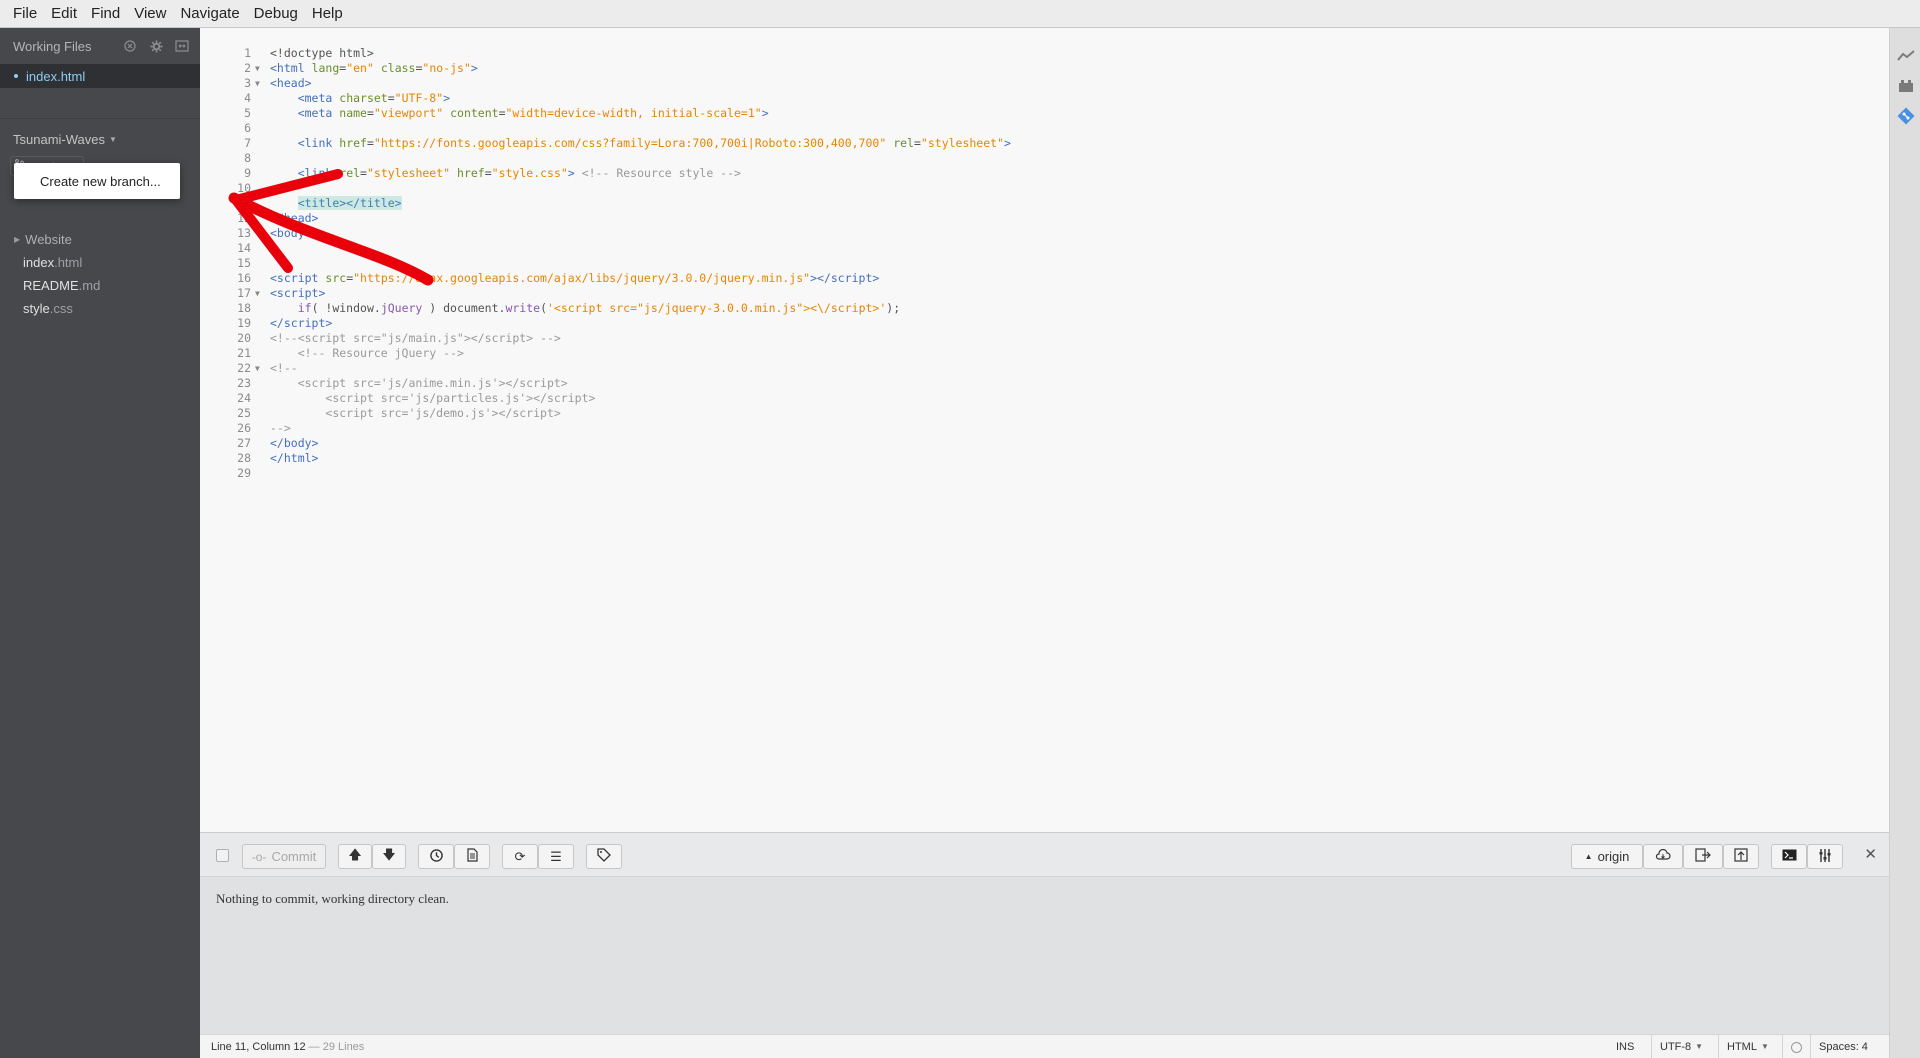  Describe the element at coordinates (1040, 368) in the screenshot. I see `code-line: 22 ▼ <!--` at that location.